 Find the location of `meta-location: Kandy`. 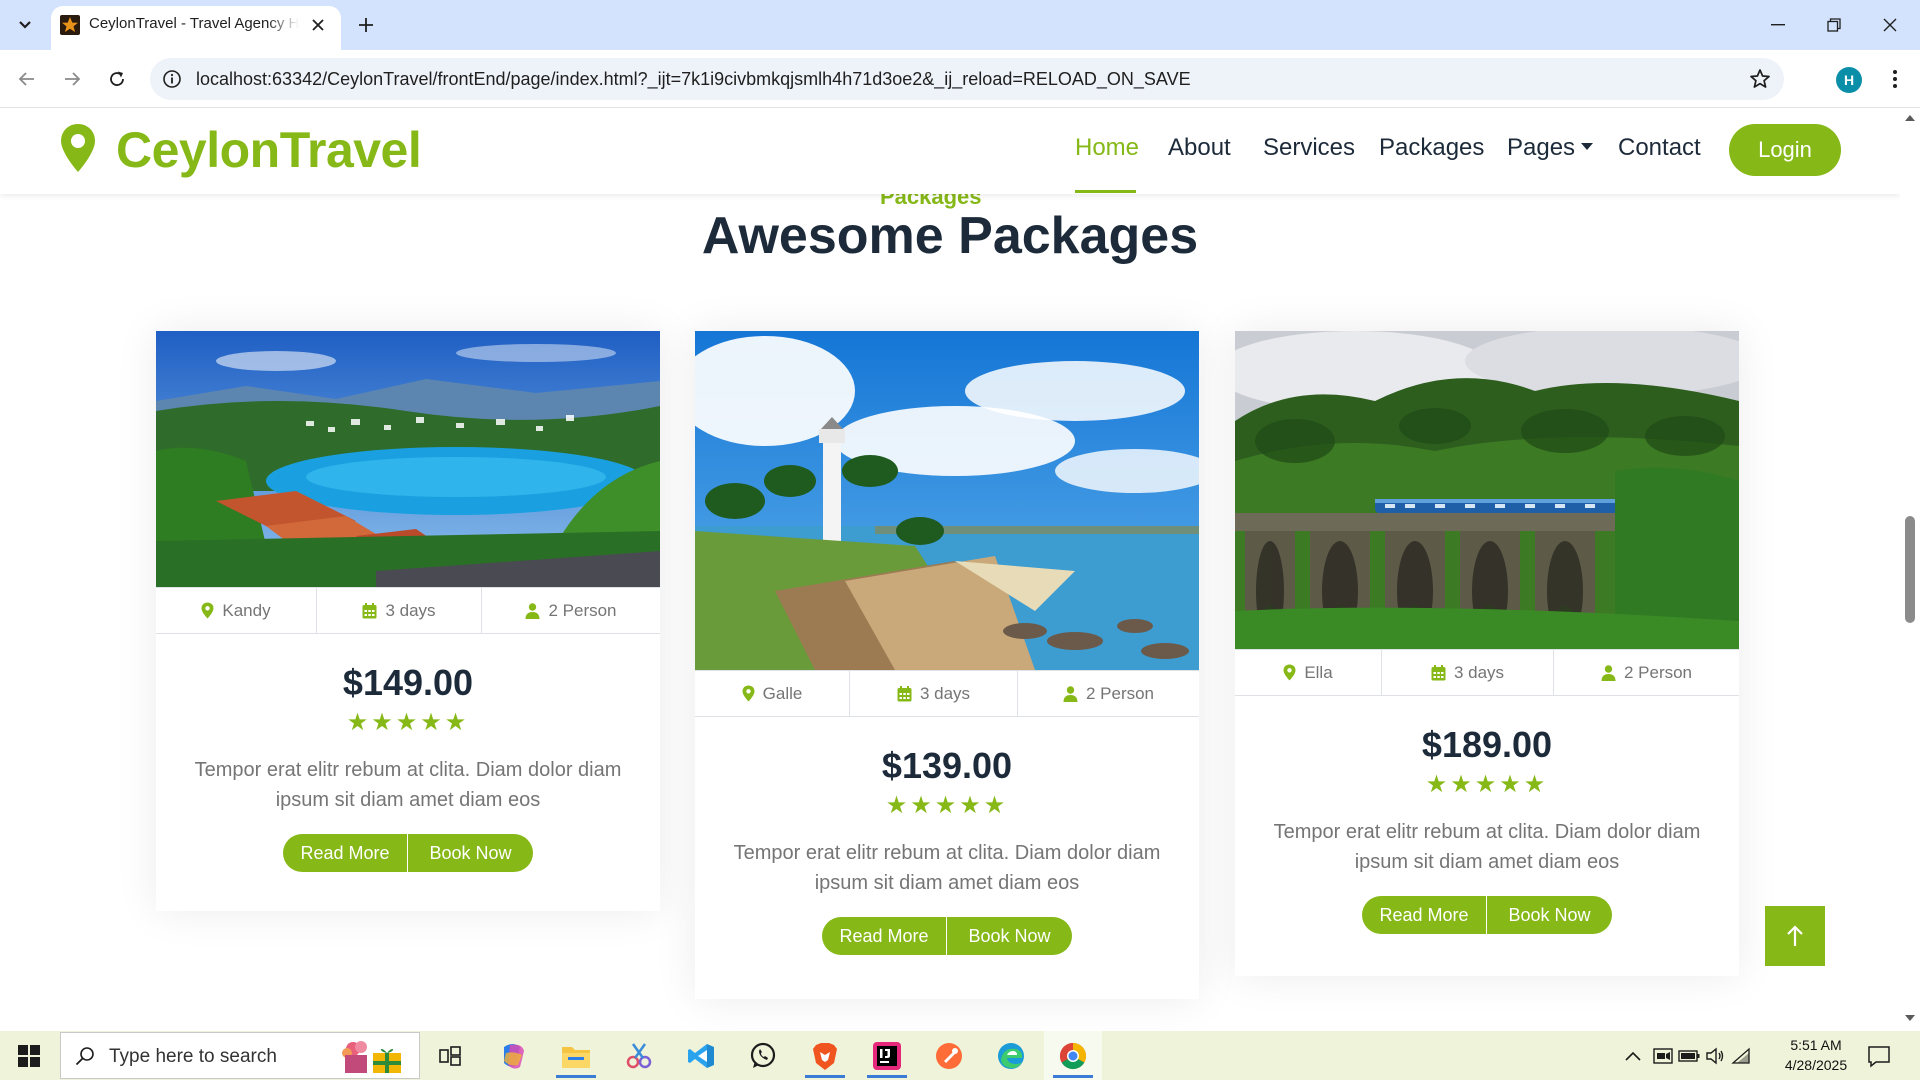

meta-location: Kandy is located at coordinates (236, 610).